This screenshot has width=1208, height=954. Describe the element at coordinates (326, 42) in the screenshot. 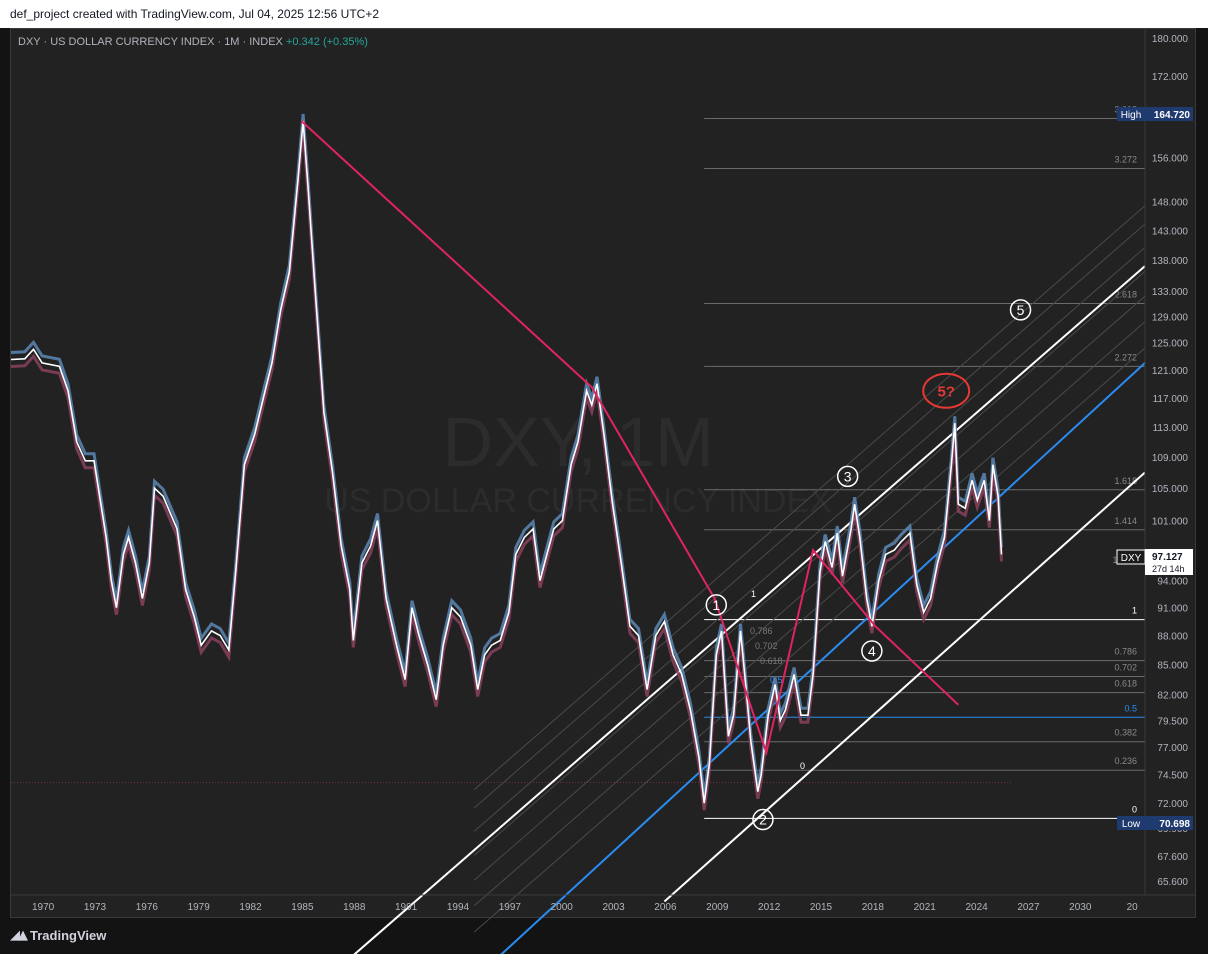

I see `price-change: +0.342 (+0.35%)` at that location.